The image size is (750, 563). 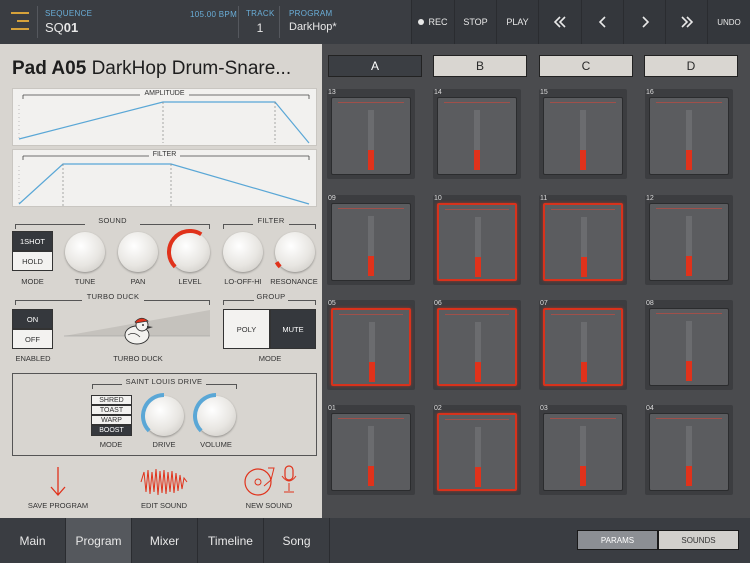 I want to click on save-program-button: SAVE PROGRAM, so click(x=58, y=488).